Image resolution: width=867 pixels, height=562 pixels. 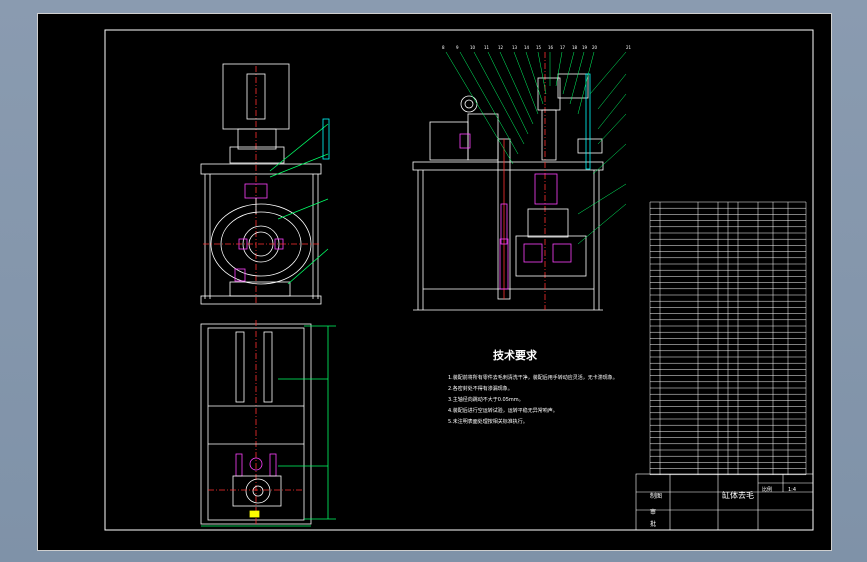 What do you see at coordinates (595, 47) in the screenshot?
I see `svg-text: 20` at bounding box center [595, 47].